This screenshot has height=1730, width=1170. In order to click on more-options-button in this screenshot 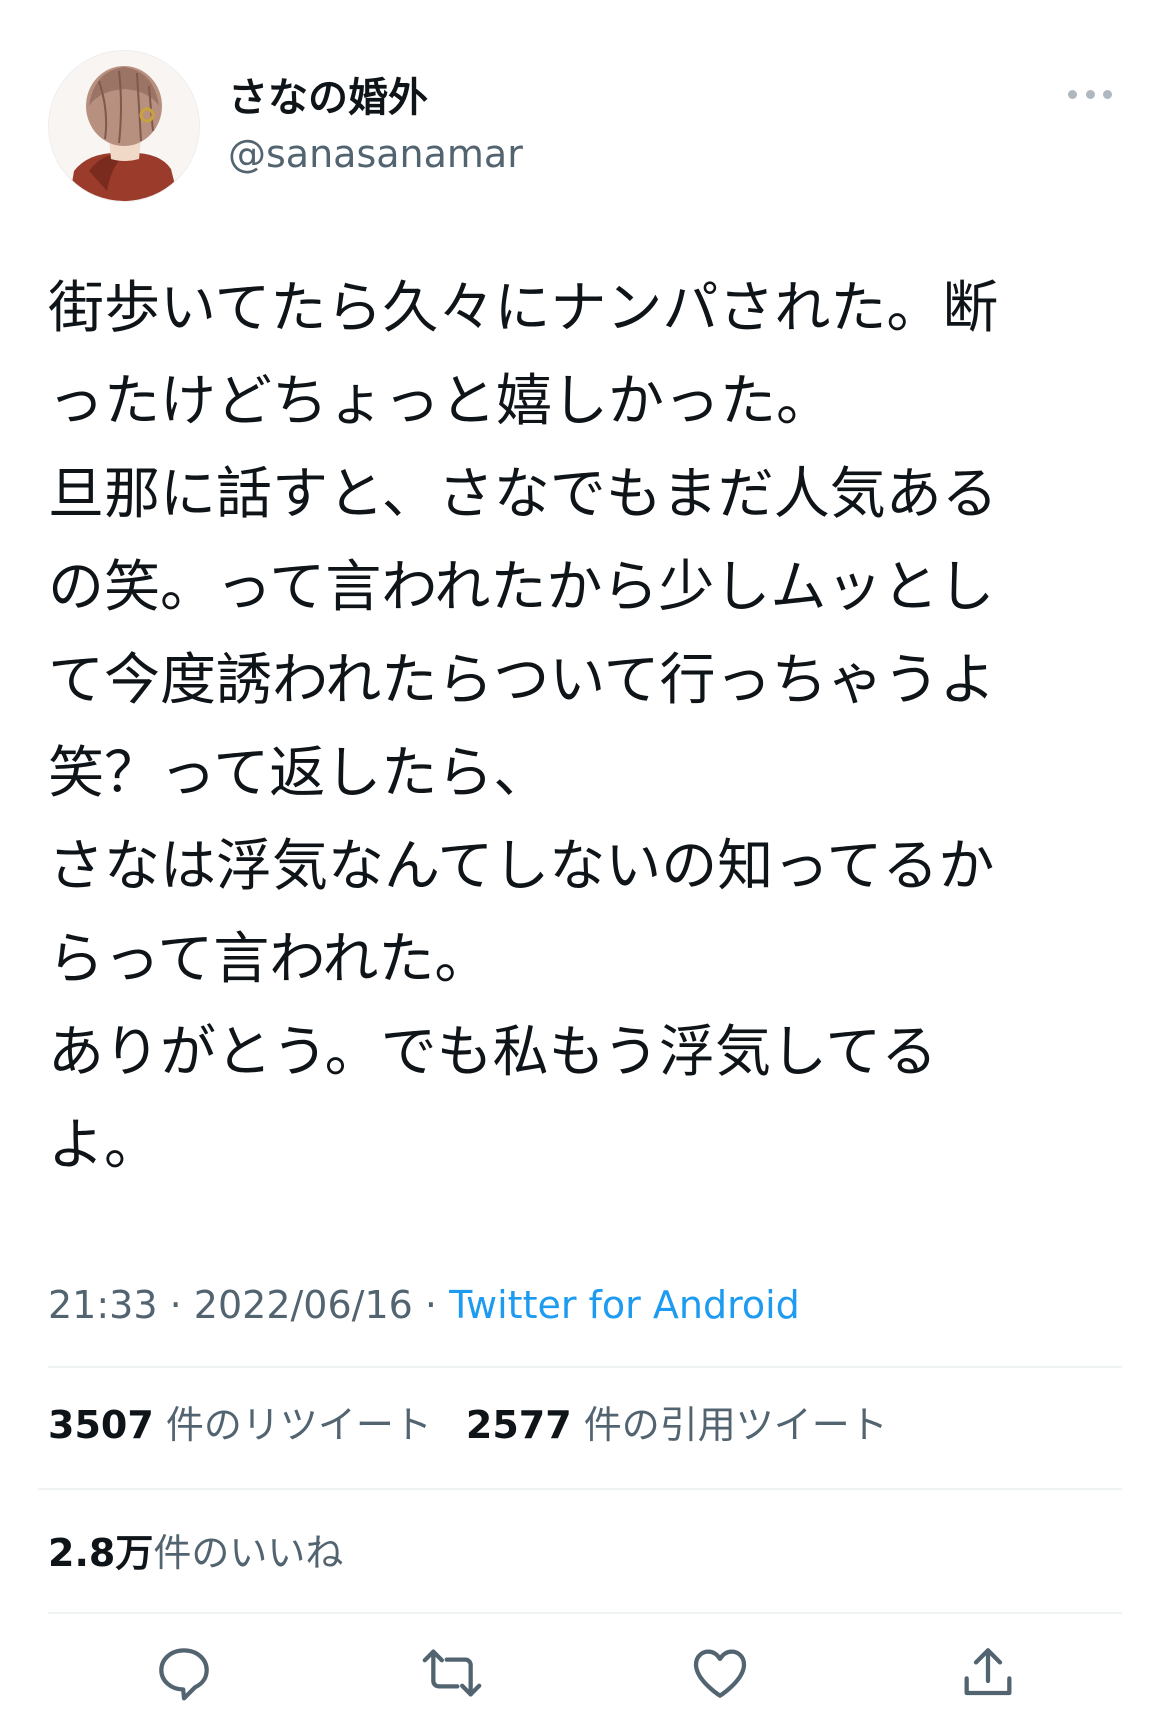, I will do `click(1090, 94)`.